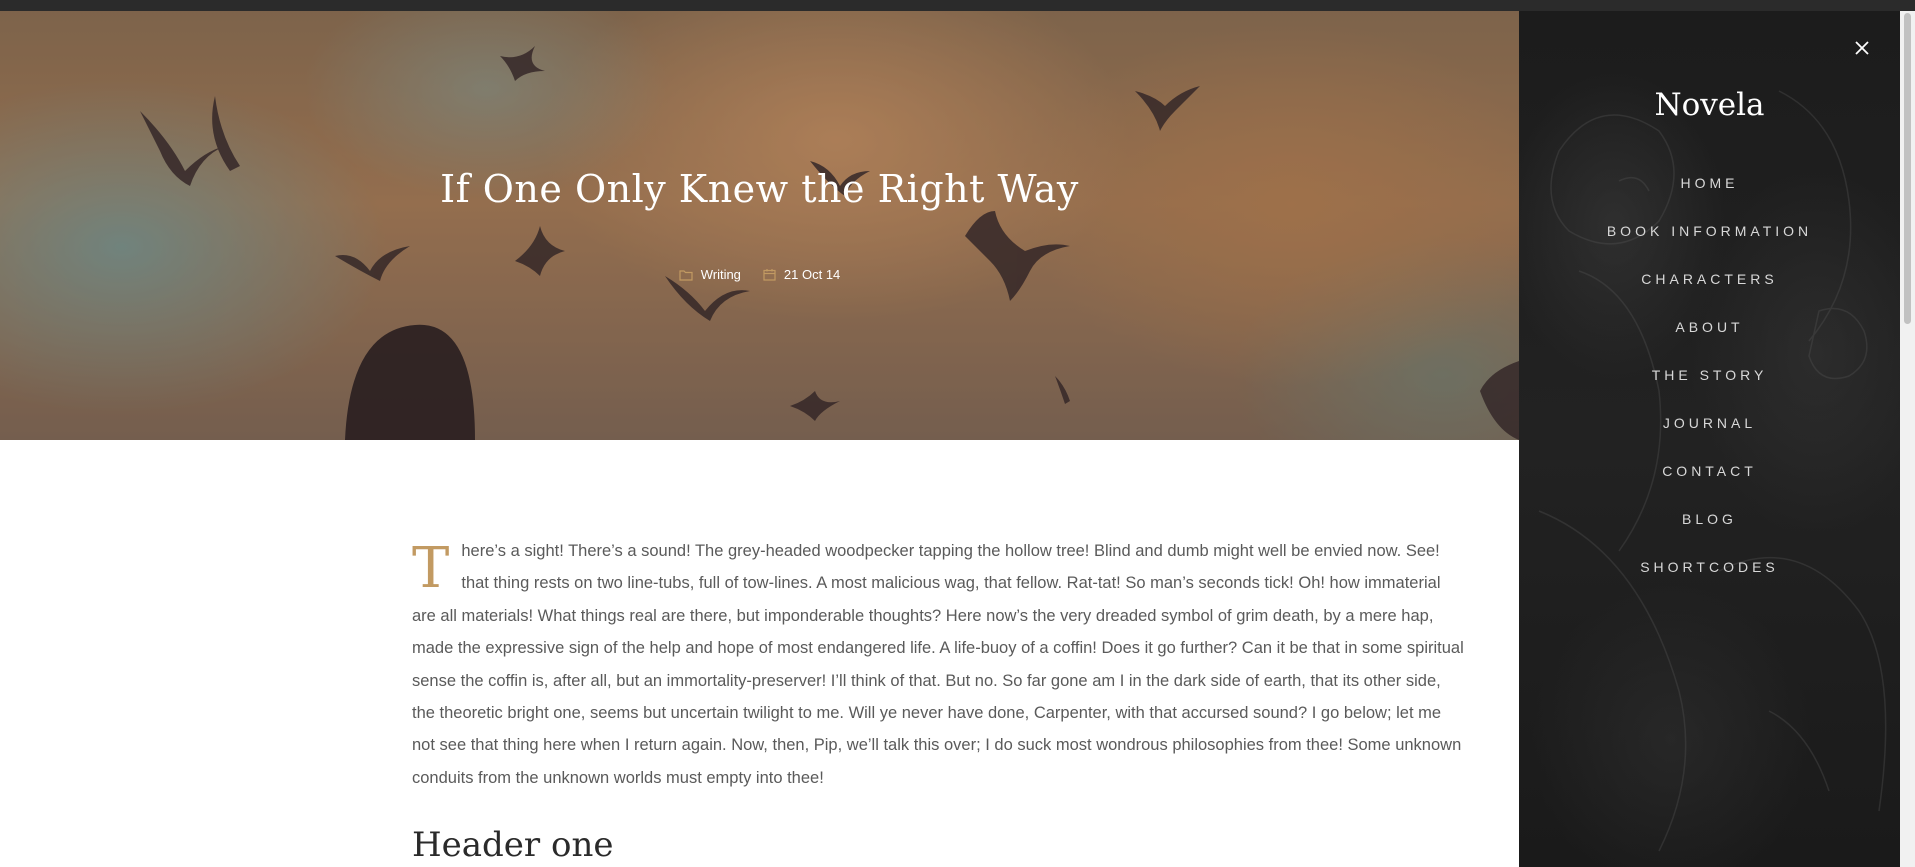  I want to click on post-date: 21 Oct 14, so click(801, 274).